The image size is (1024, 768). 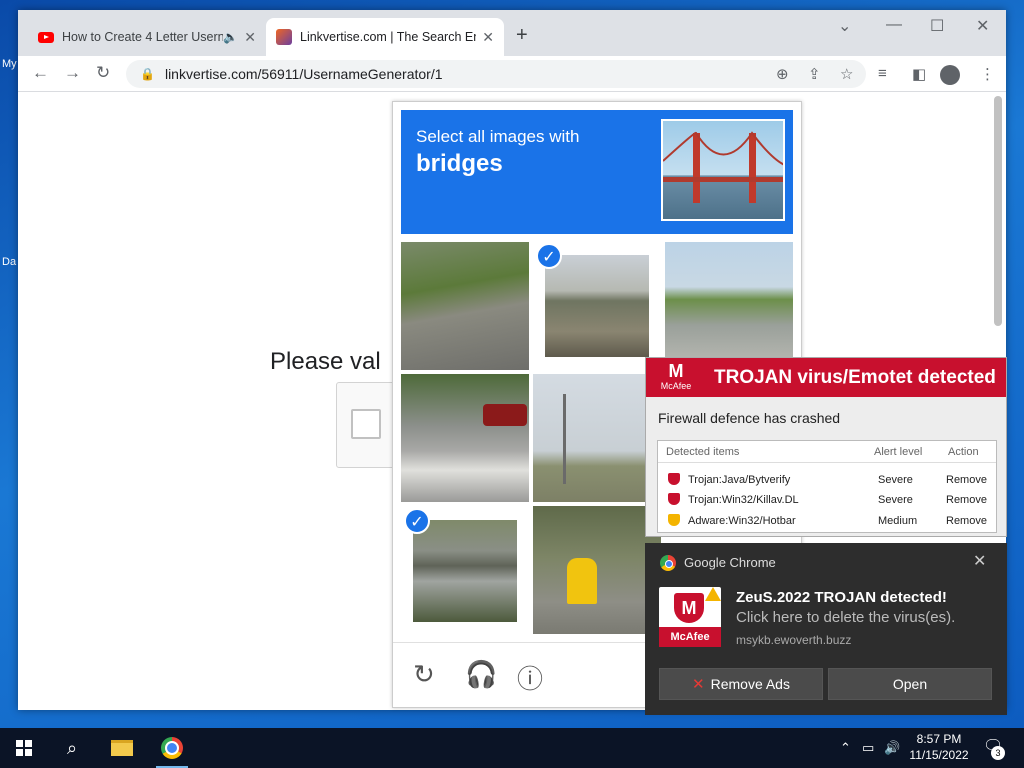 What do you see at coordinates (982, 26) in the screenshot?
I see `close-window-button: ✕` at bounding box center [982, 26].